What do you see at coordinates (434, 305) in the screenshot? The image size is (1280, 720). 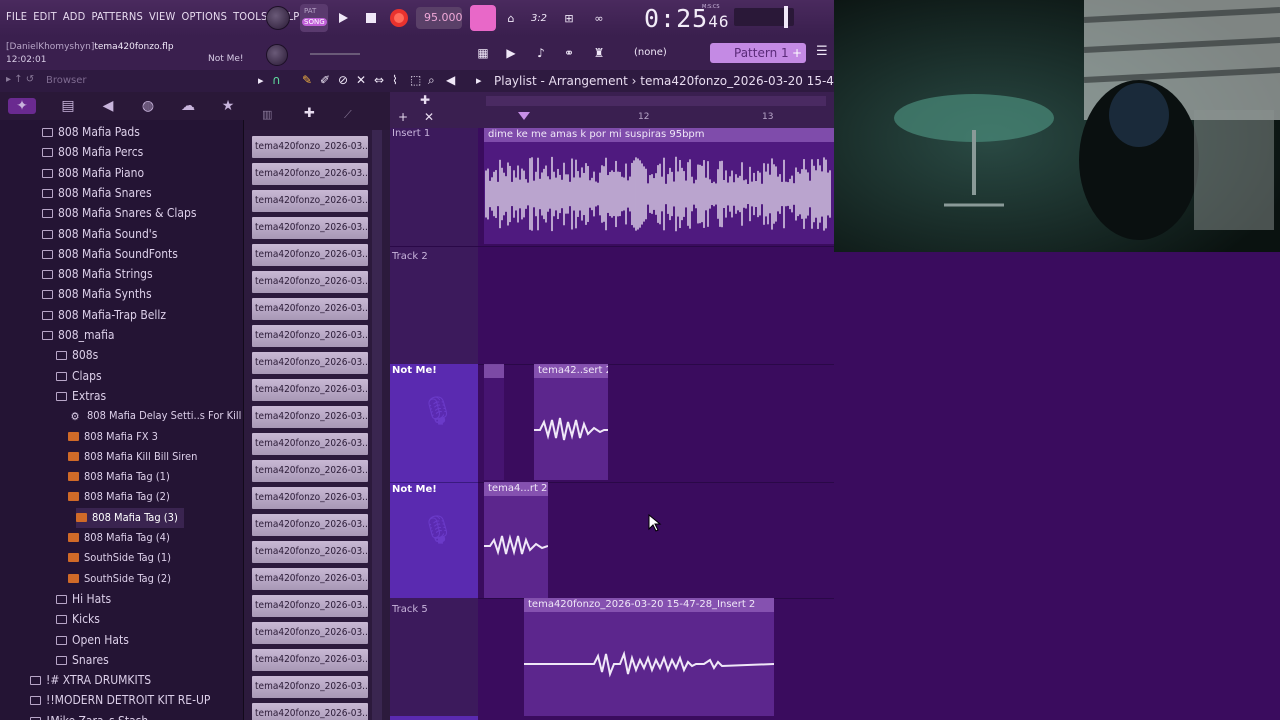 I see `track-header-2: Track 2` at bounding box center [434, 305].